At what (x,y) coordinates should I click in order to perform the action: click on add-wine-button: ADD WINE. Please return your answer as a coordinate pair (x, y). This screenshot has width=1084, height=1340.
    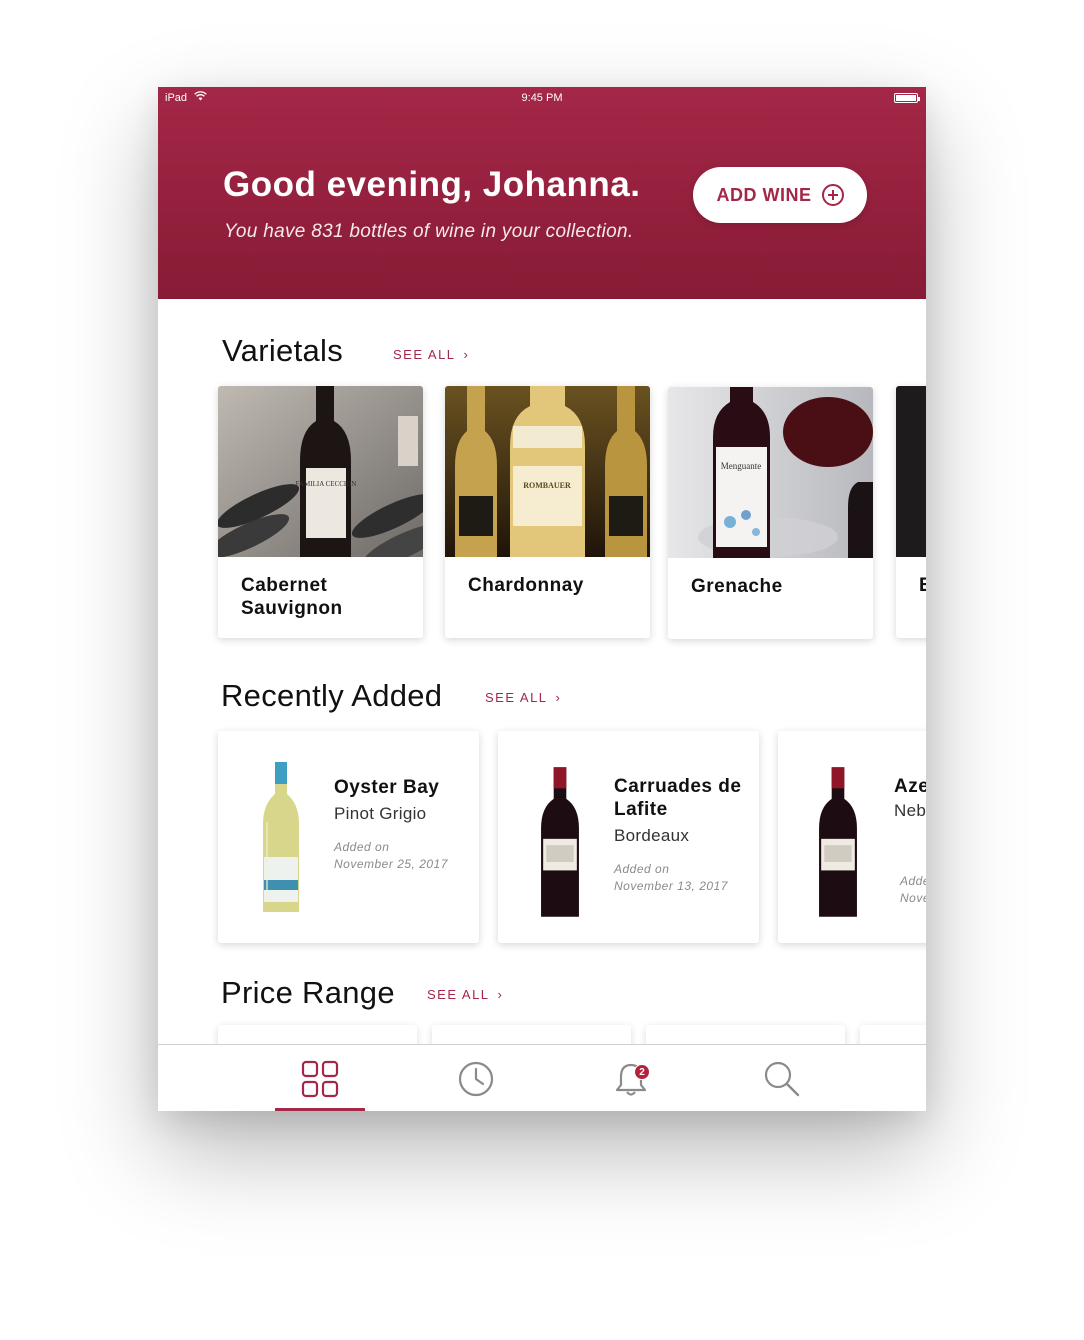
    Looking at the image, I should click on (780, 195).